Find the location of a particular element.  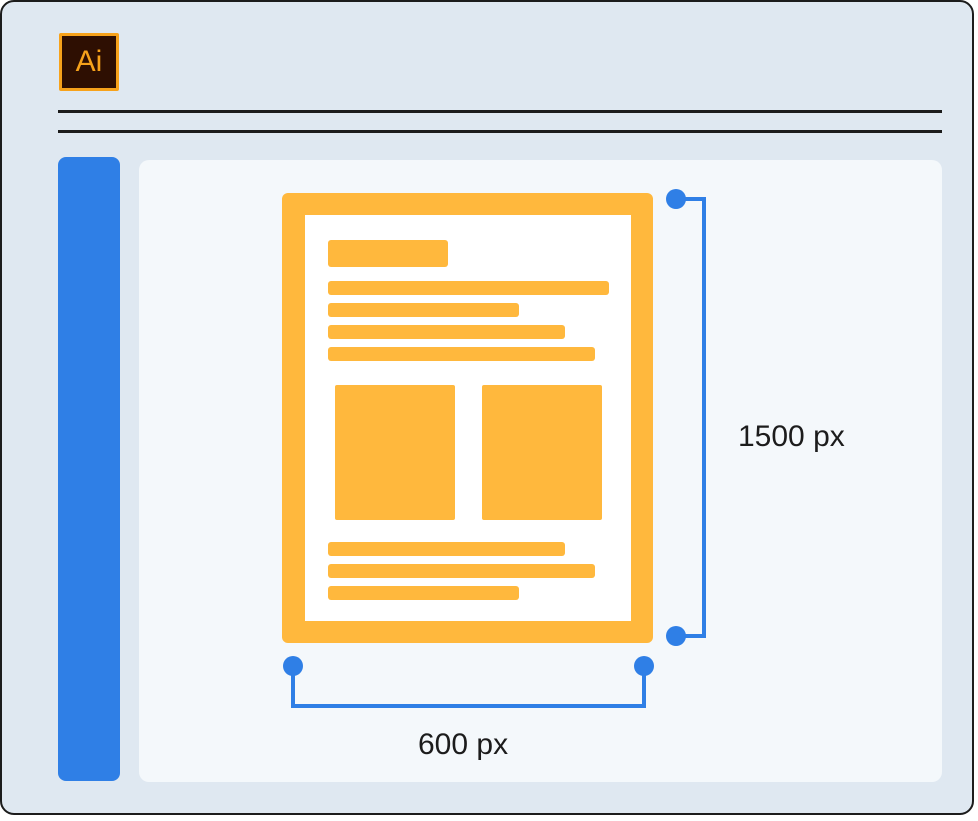

height-label: 1500 px is located at coordinates (791, 436).